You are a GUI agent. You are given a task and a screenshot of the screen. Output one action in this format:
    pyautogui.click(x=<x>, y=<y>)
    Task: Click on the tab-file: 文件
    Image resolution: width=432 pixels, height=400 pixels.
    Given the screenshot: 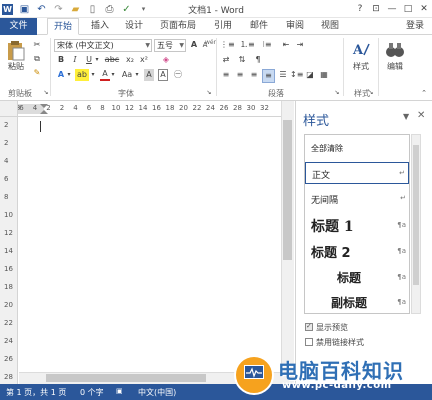 What is the action you would take?
    pyautogui.click(x=18, y=26)
    